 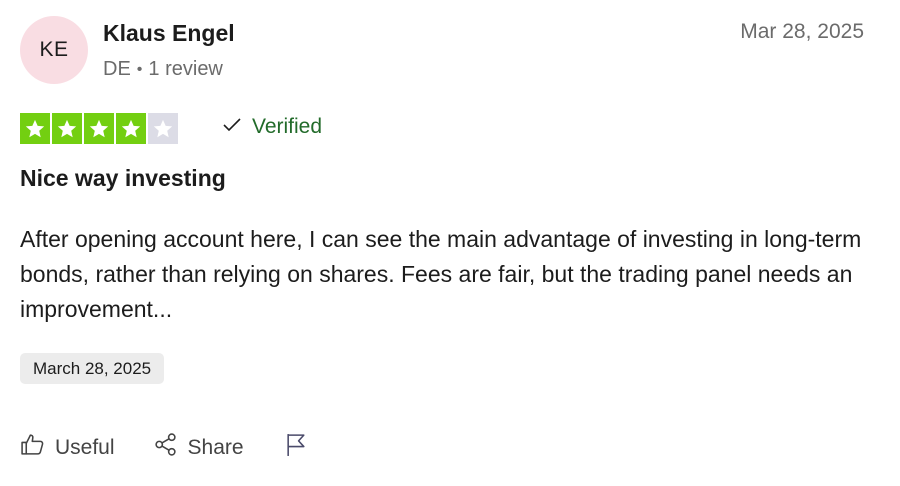 I want to click on author-review-count: 1 review, so click(x=185, y=69).